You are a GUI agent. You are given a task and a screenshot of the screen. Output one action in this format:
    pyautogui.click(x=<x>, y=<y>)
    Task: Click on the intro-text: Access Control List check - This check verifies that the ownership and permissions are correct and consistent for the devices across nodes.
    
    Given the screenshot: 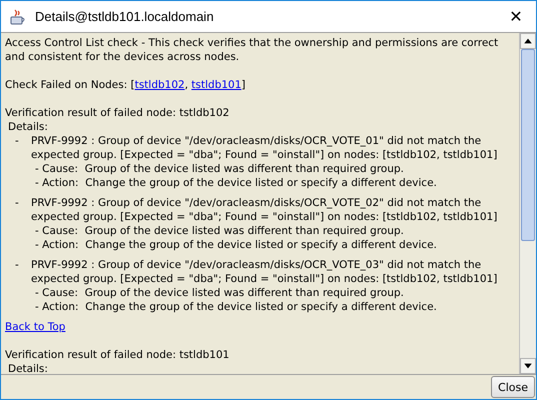 What is the action you would take?
    pyautogui.click(x=252, y=50)
    